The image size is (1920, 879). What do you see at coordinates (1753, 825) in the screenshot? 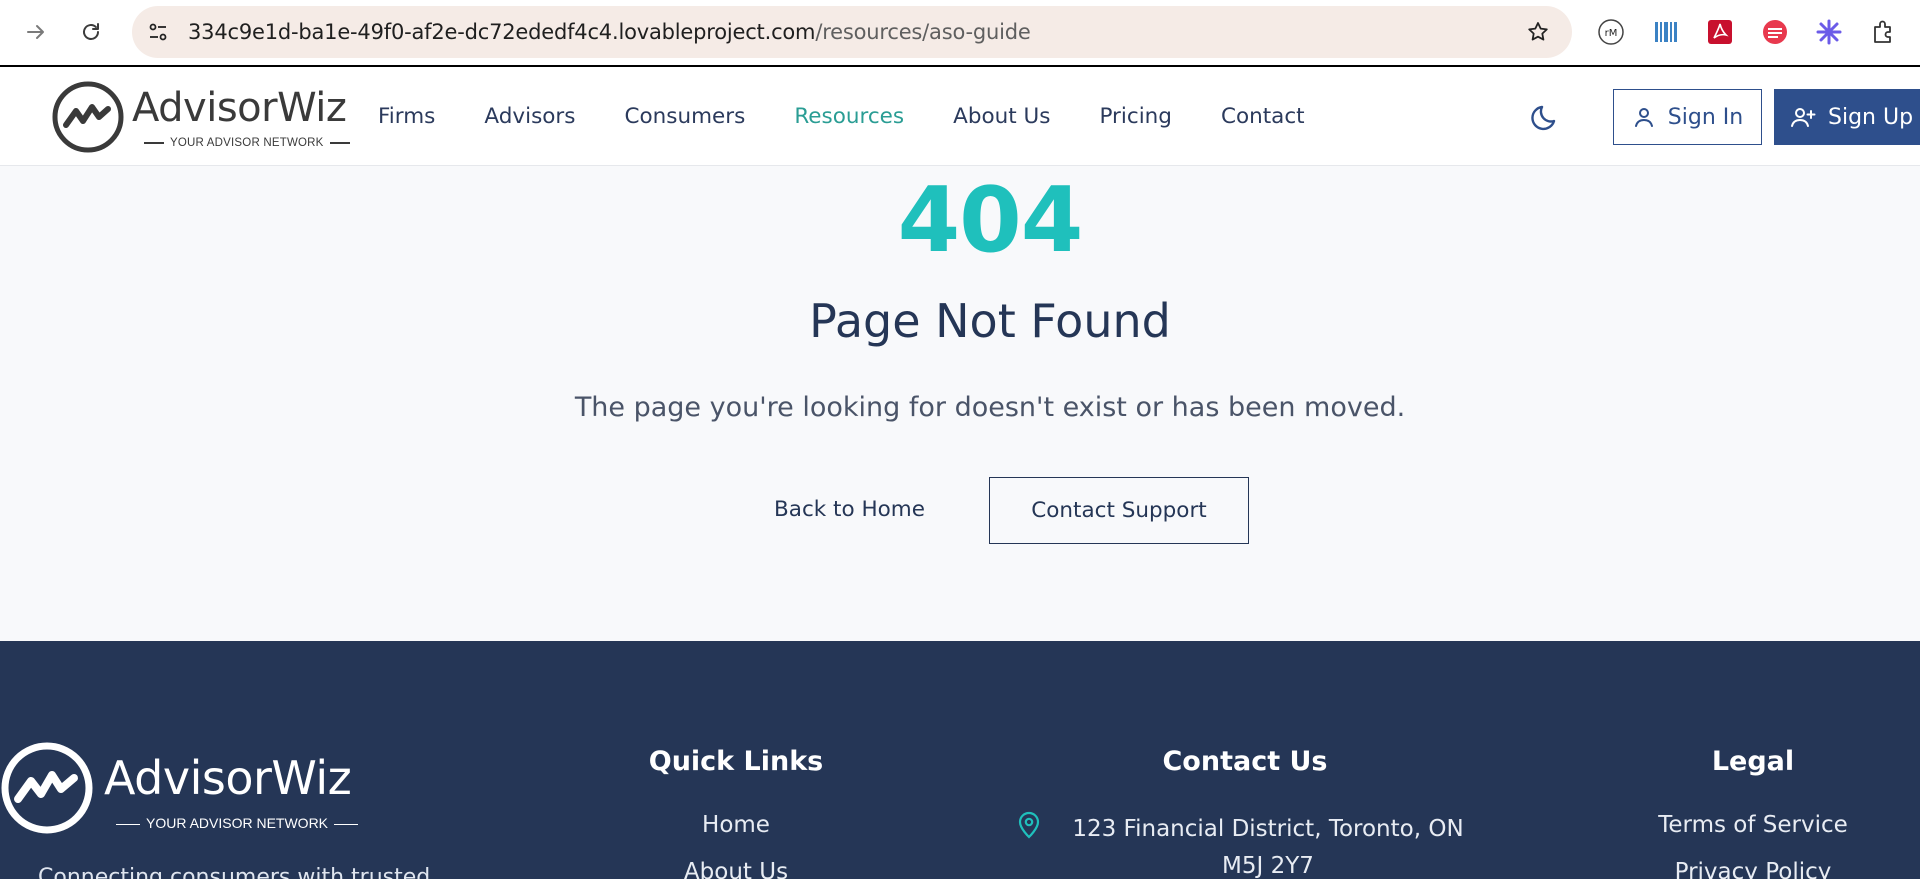
I see `footer-link-terms: Terms of Service` at bounding box center [1753, 825].